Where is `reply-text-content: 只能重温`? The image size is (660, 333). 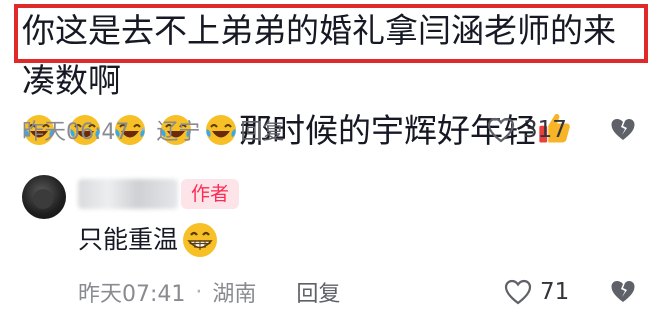 reply-text-content: 只能重温 is located at coordinates (128, 239).